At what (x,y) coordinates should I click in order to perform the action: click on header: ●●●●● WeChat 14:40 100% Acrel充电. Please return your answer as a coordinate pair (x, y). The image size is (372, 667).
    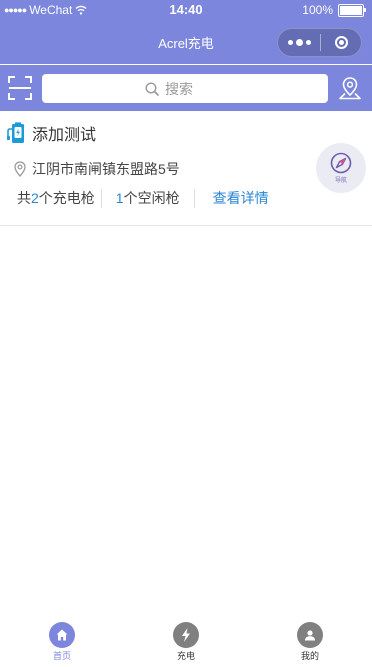
    Looking at the image, I should click on (186, 32).